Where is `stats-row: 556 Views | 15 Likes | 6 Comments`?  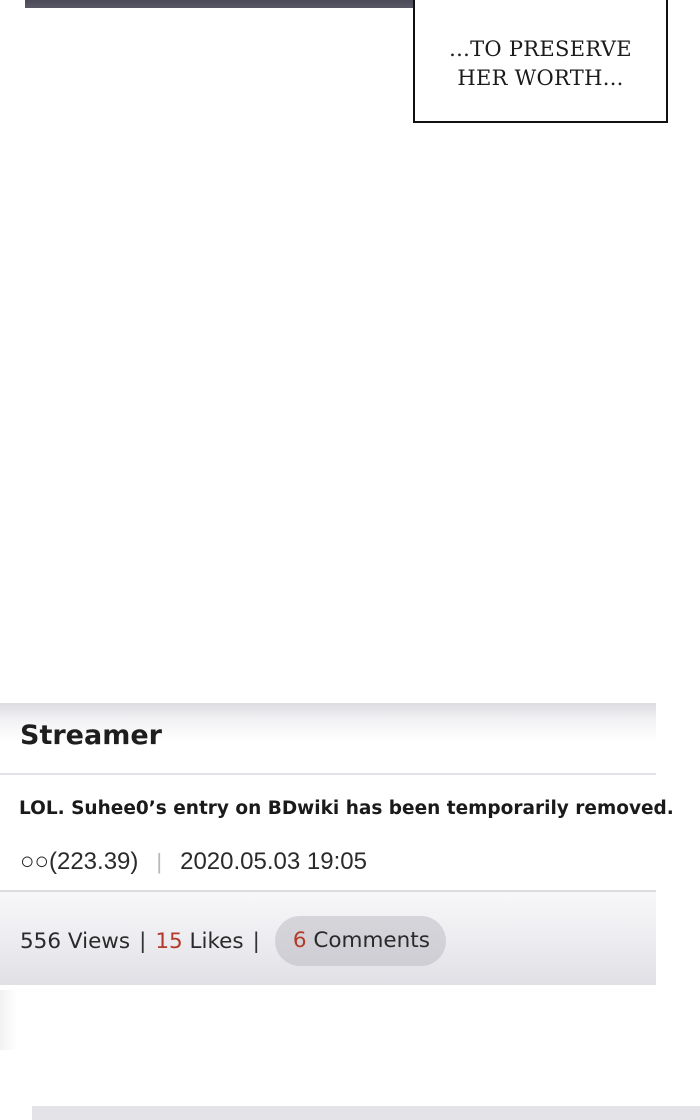 stats-row: 556 Views | 15 Likes | 6 Comments is located at coordinates (233, 941).